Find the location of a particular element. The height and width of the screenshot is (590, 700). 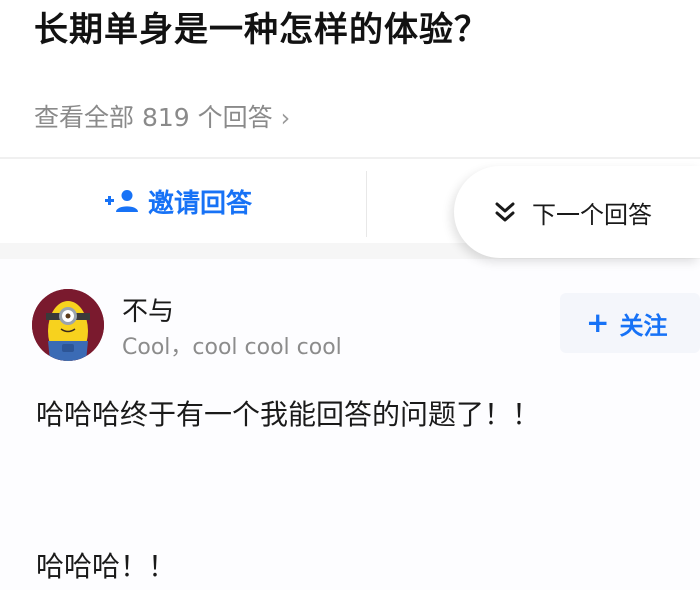

answer-text-line: 哈哈哈！！ is located at coordinates (106, 566).